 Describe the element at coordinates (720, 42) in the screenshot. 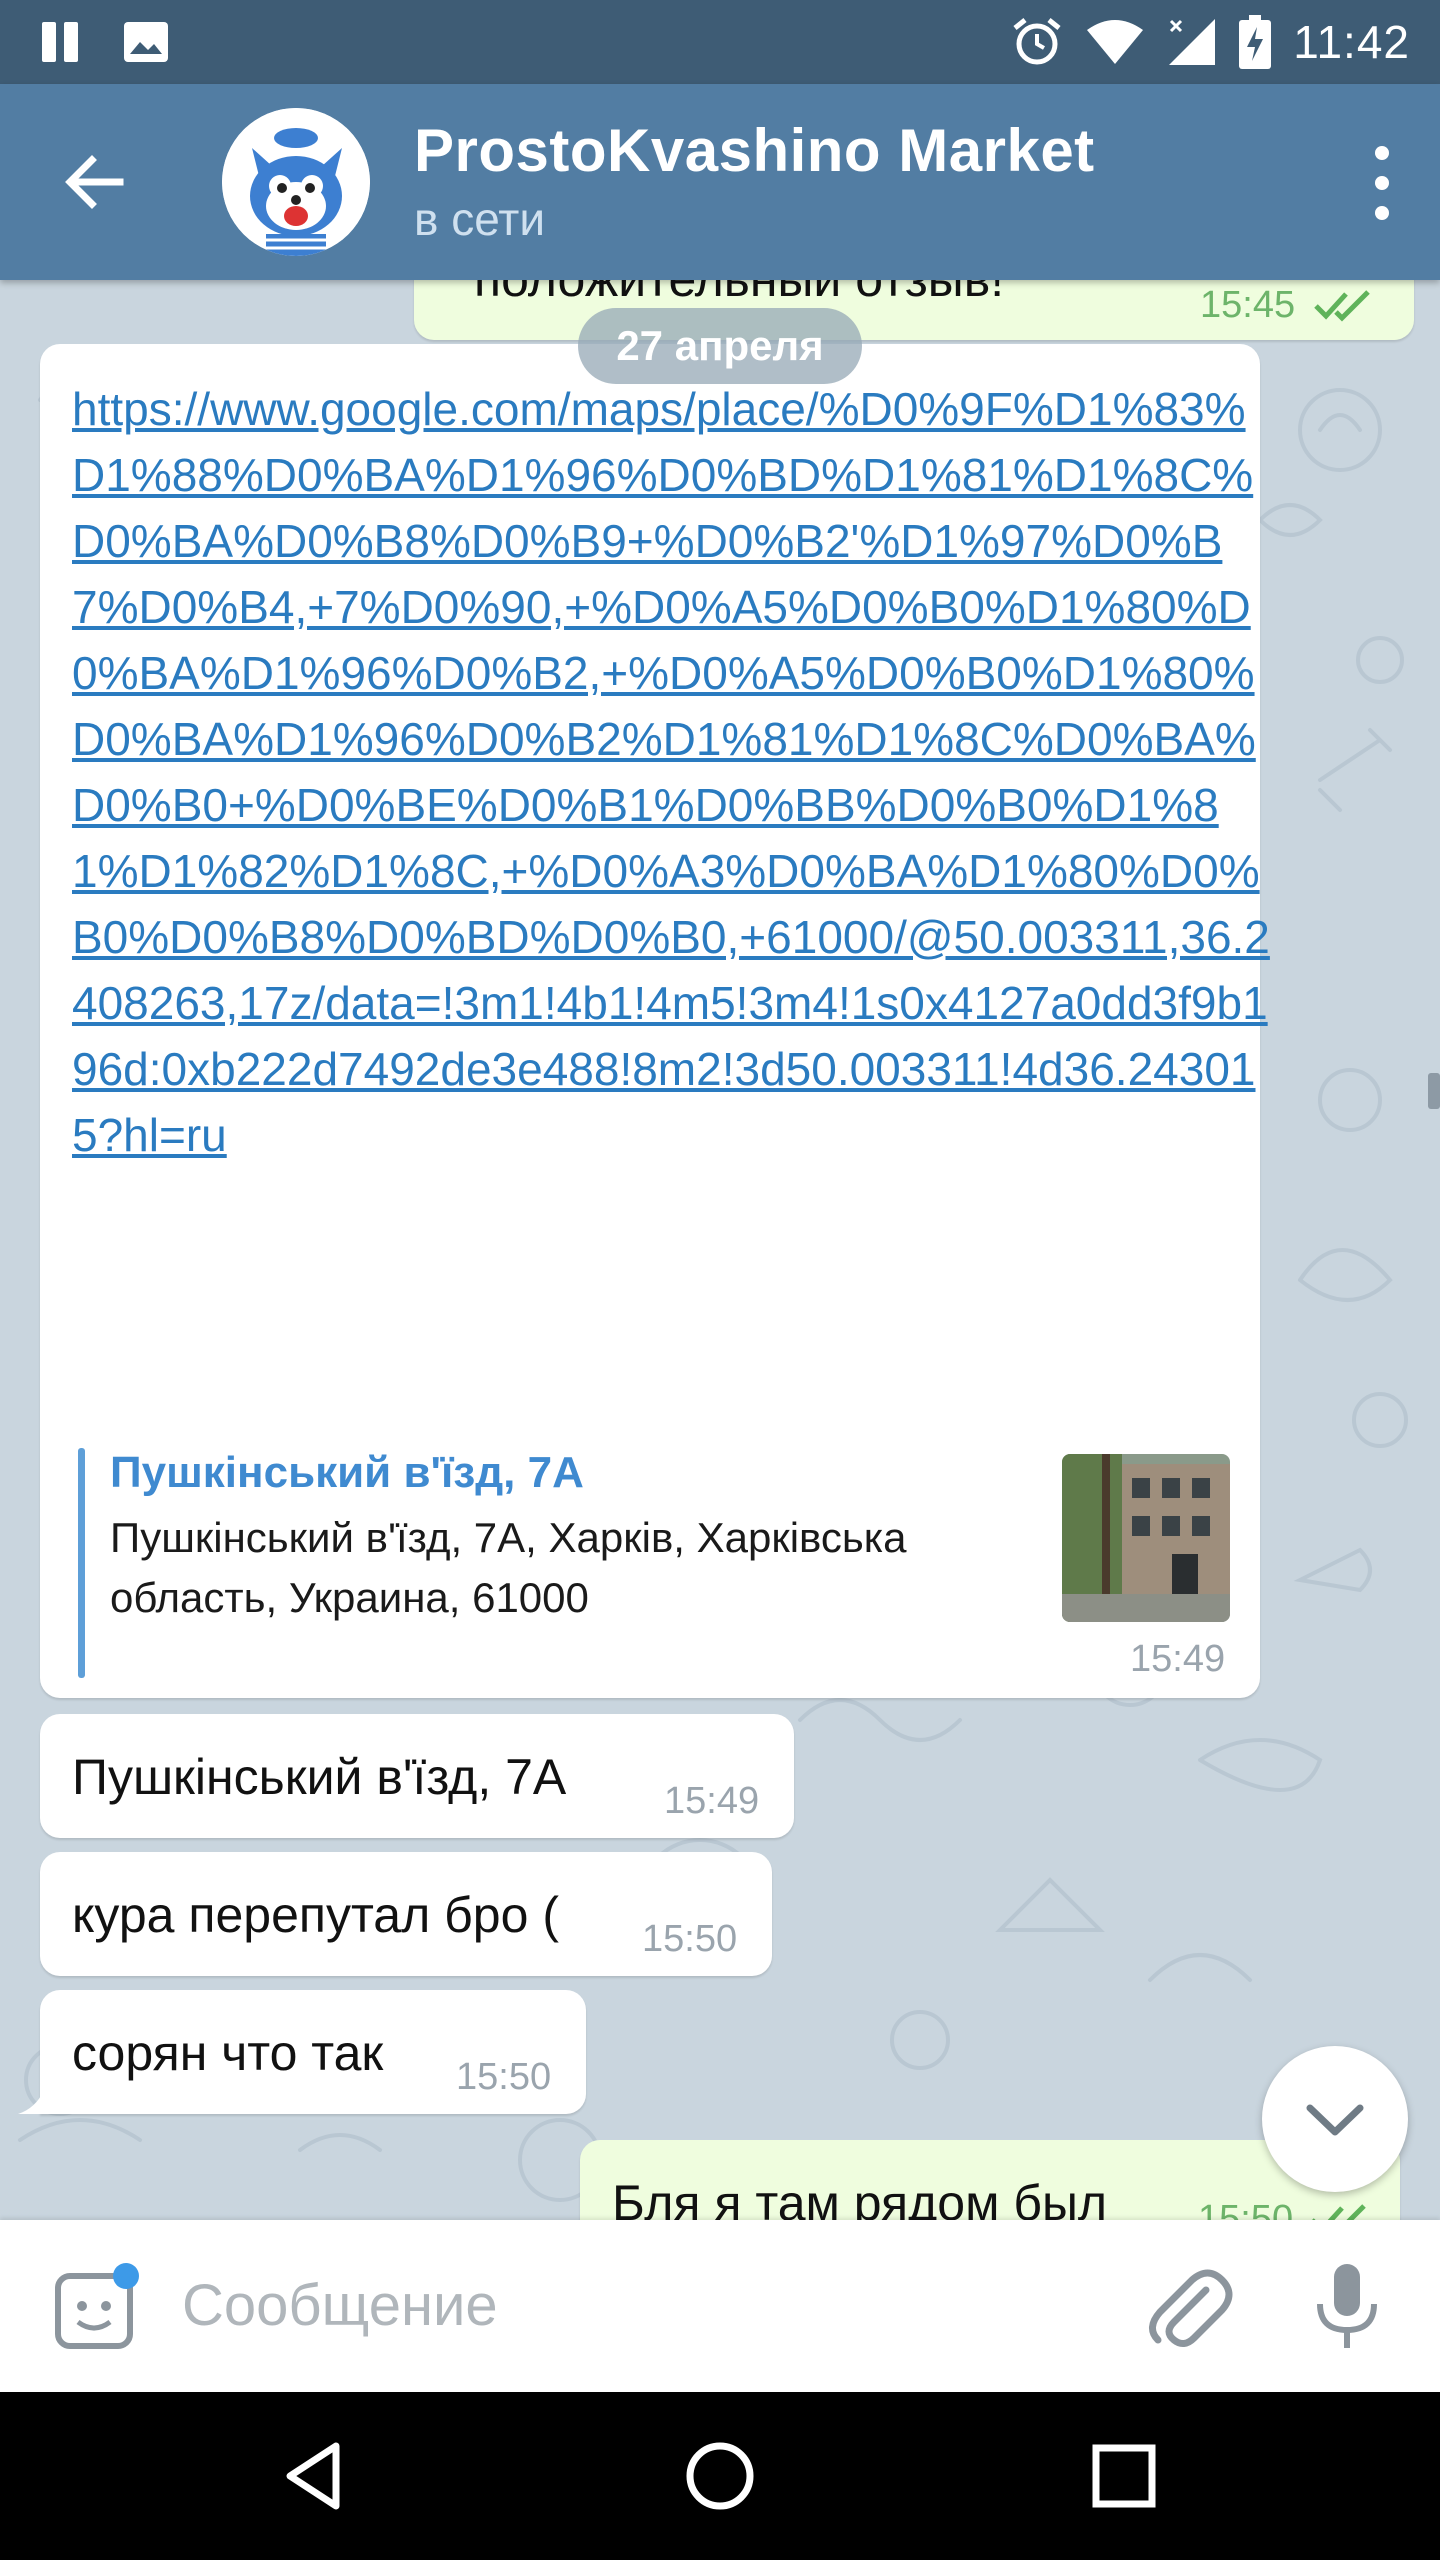

I see `status-bar: 11:42` at that location.